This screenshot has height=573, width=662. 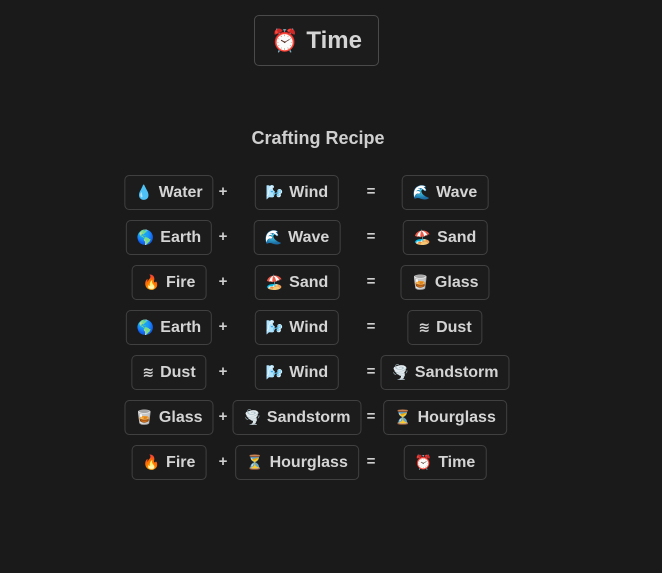 I want to click on ingredient-b: ⏳ Hourglass, so click(x=297, y=462).